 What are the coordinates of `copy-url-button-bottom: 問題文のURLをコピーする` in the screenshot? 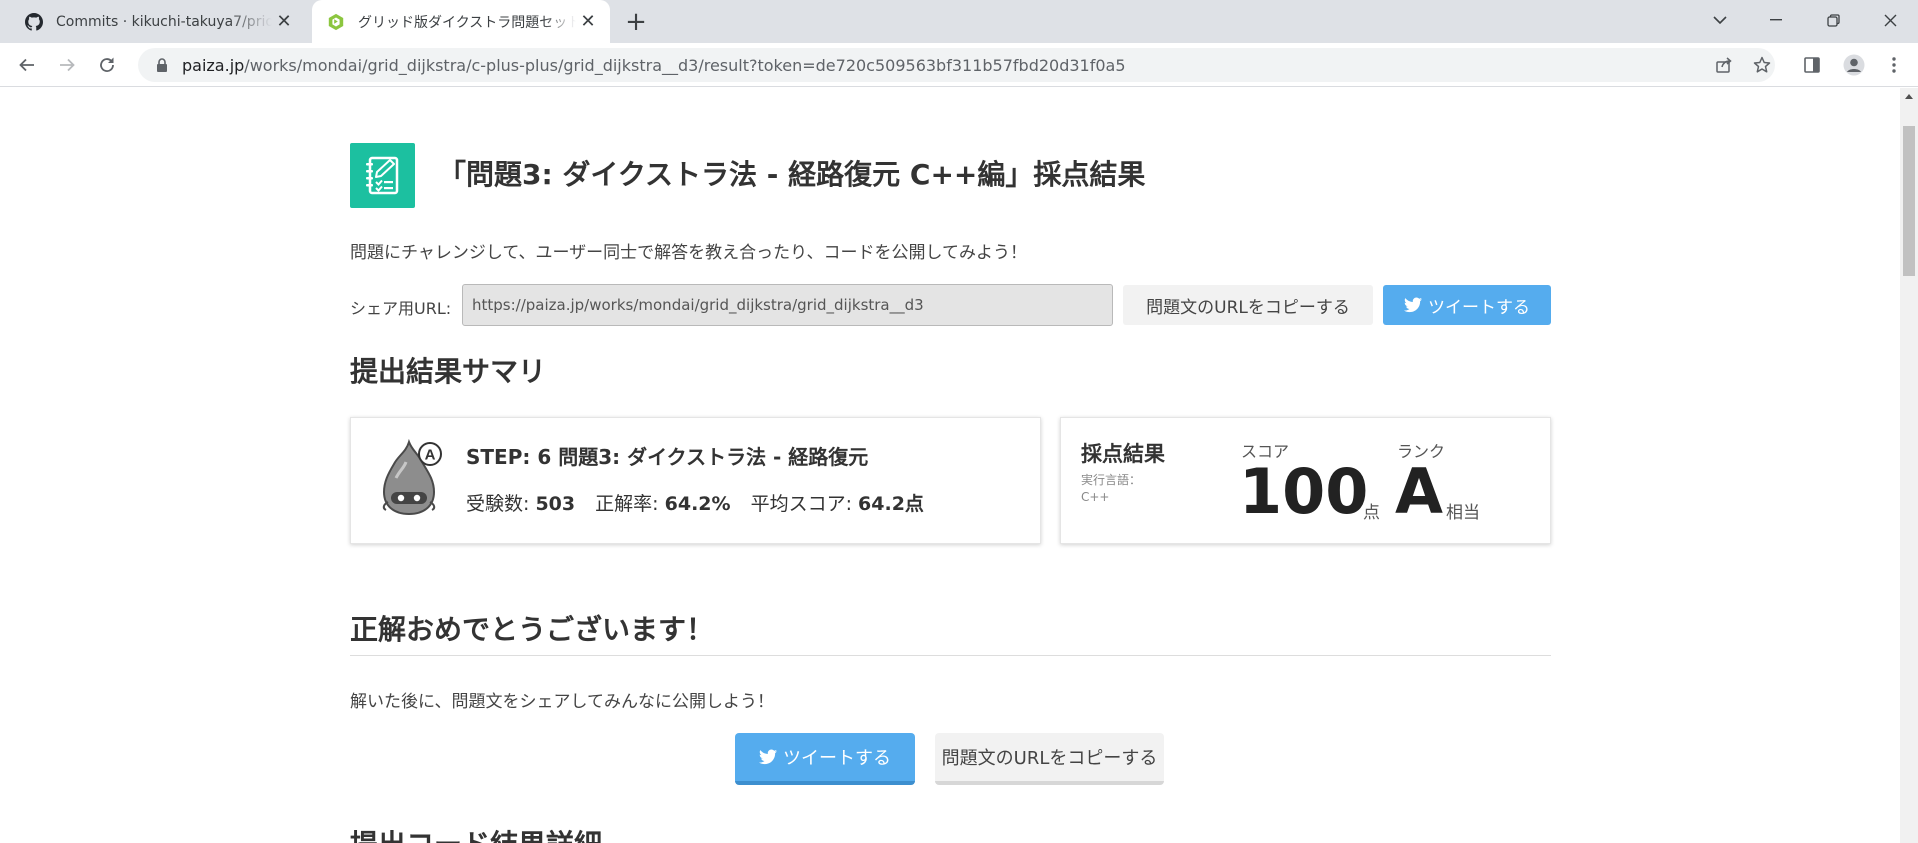 It's located at (1049, 759).